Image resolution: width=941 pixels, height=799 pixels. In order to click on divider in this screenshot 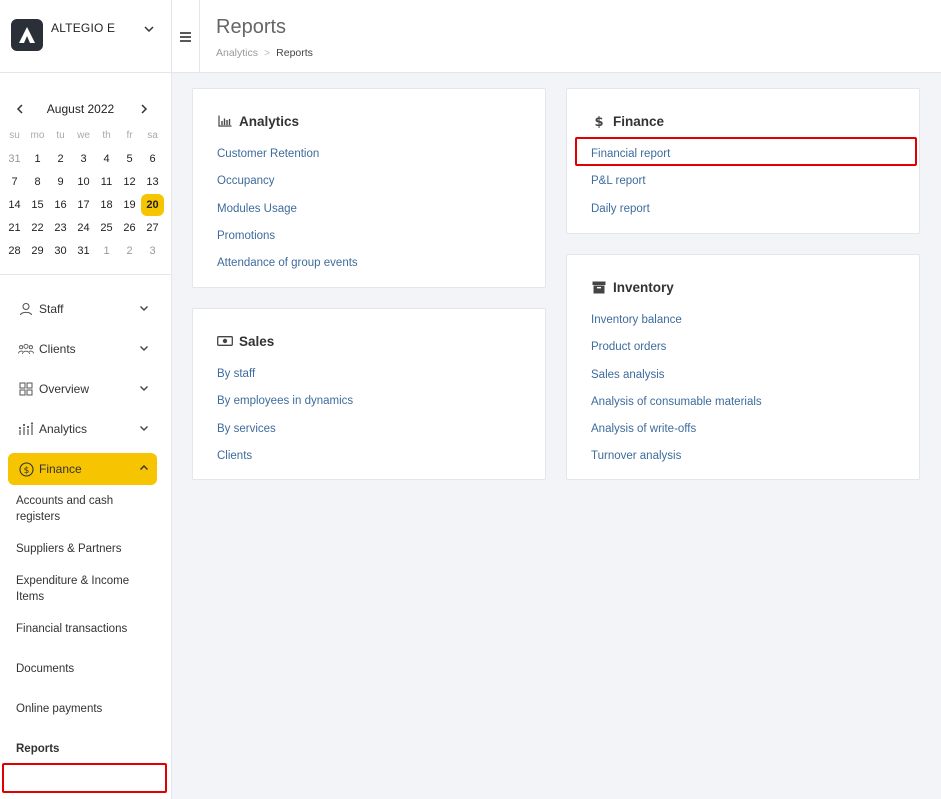, I will do `click(85, 274)`.